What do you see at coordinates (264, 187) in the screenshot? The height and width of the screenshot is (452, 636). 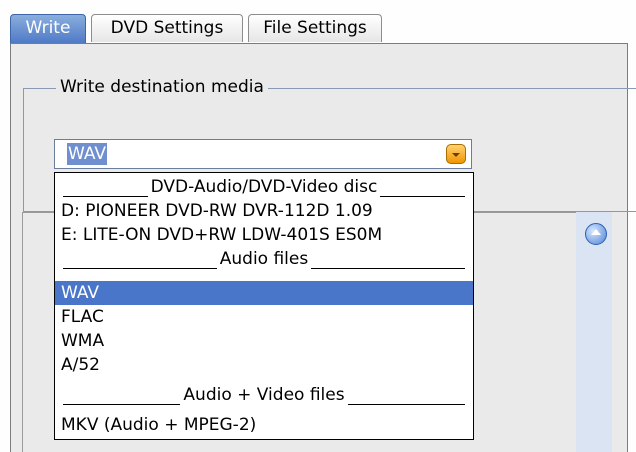 I see `dropdown-group-header-dvd: DVD-Audio/DVD-Video disc` at bounding box center [264, 187].